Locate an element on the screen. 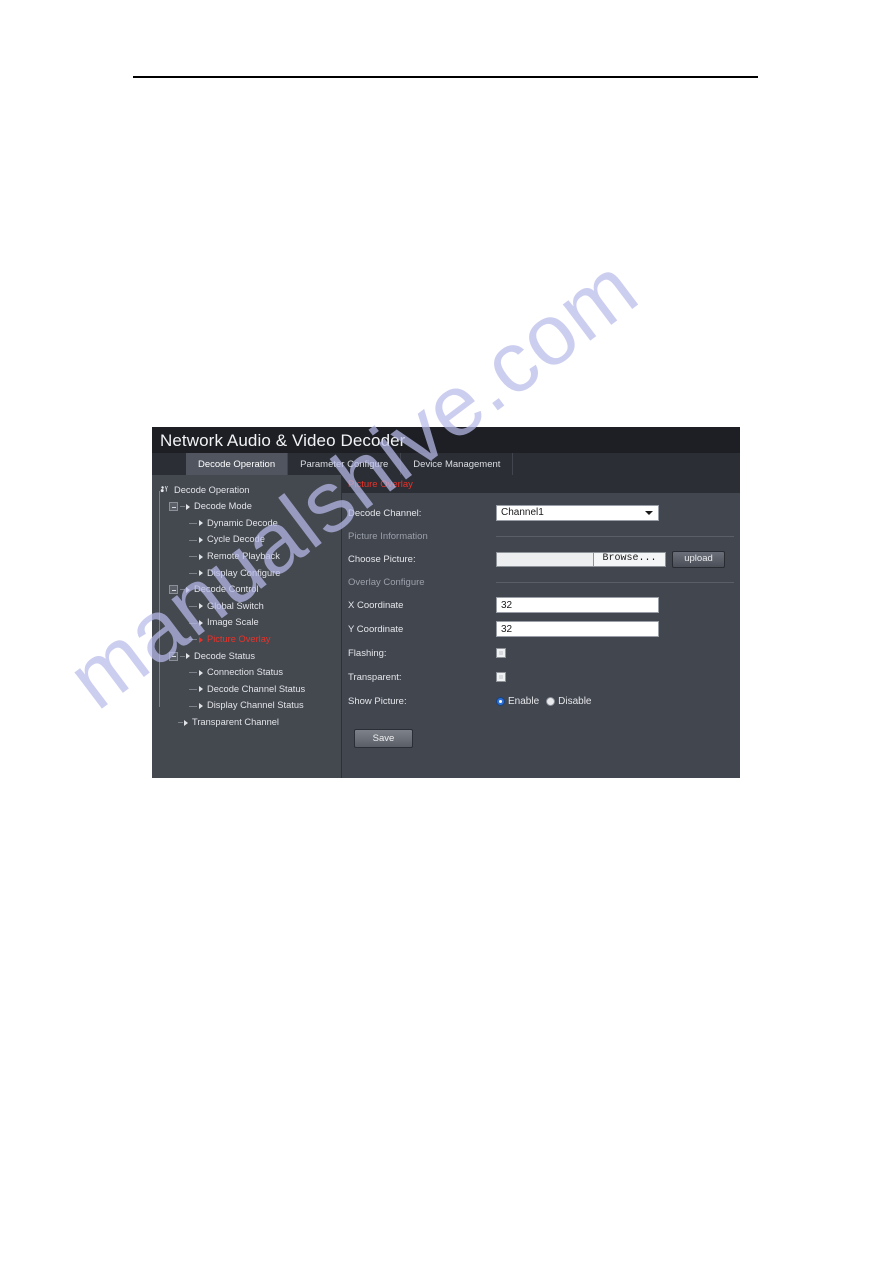  tabbar-left-spacer is located at coordinates (169, 464).